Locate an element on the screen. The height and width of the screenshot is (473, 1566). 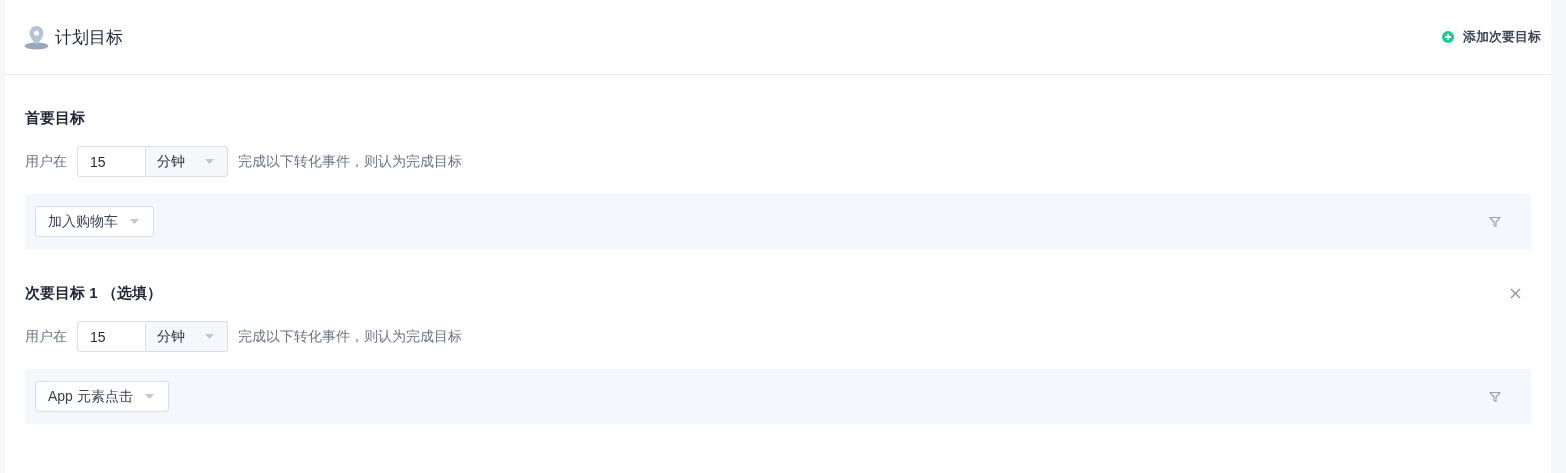
section-title: 首要目标 is located at coordinates (55, 118).